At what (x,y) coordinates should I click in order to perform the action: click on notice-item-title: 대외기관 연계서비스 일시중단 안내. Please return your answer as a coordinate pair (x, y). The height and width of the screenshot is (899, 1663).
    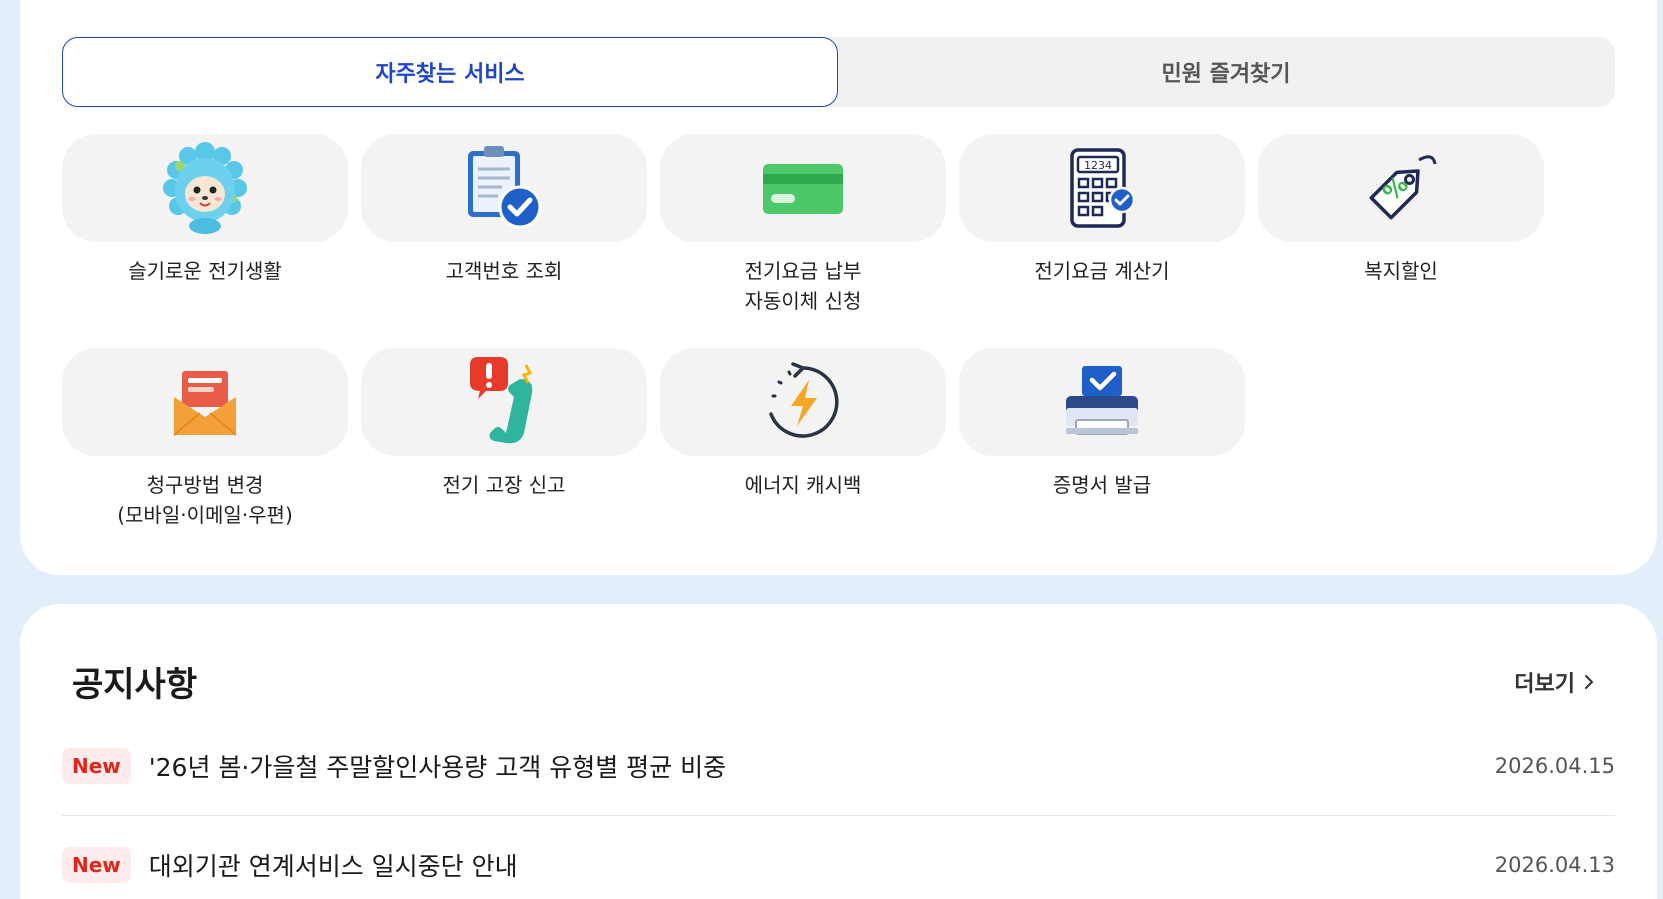
    Looking at the image, I should click on (333, 866).